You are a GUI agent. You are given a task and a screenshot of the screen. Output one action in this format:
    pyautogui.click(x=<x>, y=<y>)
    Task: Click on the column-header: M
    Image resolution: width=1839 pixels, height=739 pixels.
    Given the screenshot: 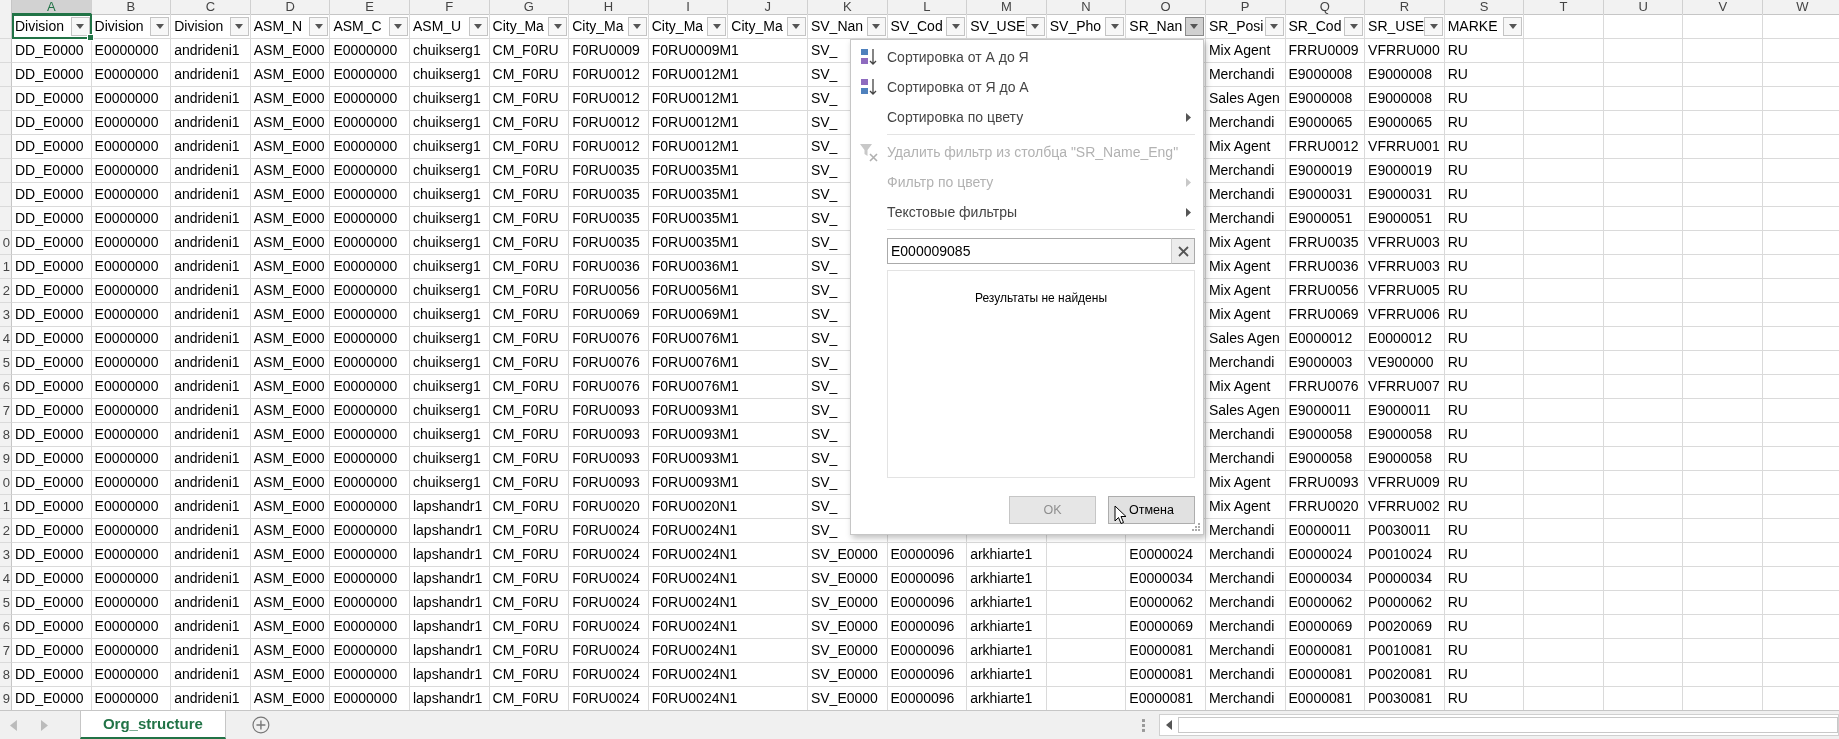 What is the action you would take?
    pyautogui.click(x=1007, y=7)
    